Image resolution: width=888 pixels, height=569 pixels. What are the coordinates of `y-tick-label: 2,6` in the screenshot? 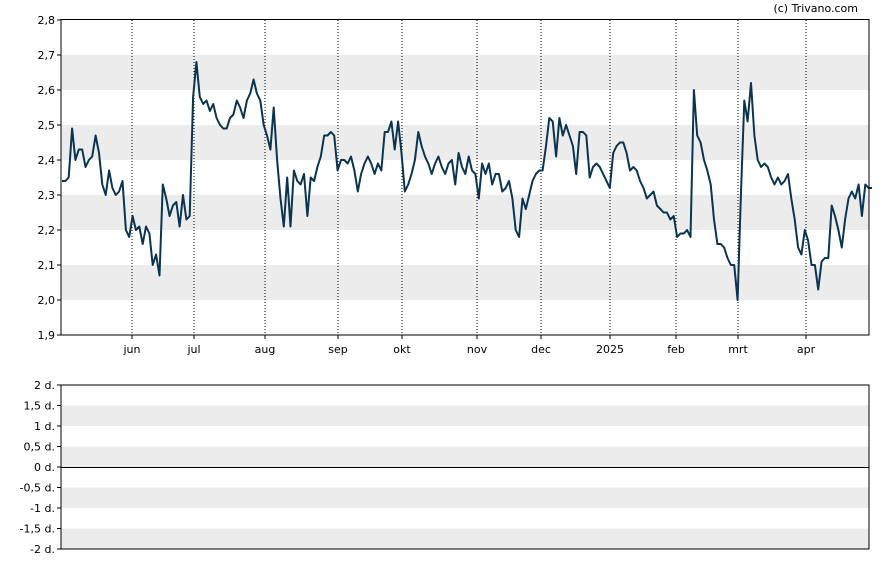 It's located at (47, 90).